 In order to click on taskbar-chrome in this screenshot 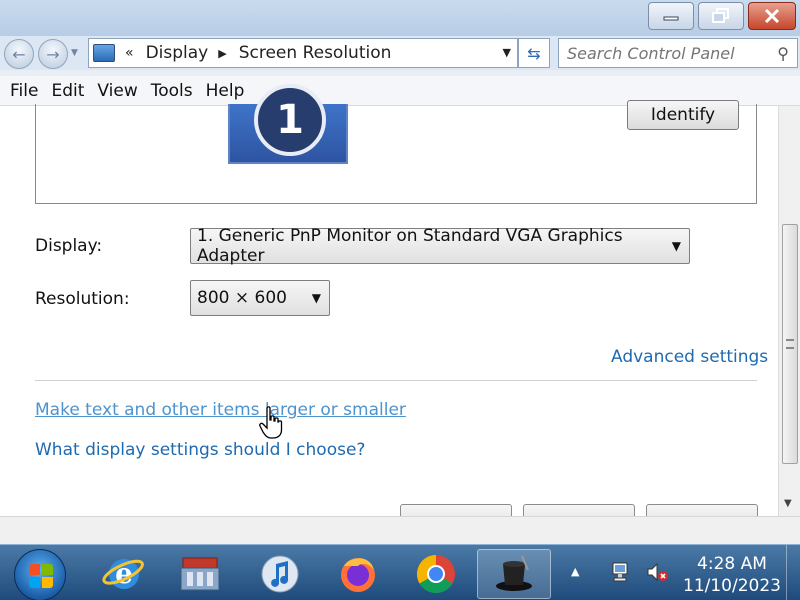, I will do `click(436, 574)`.